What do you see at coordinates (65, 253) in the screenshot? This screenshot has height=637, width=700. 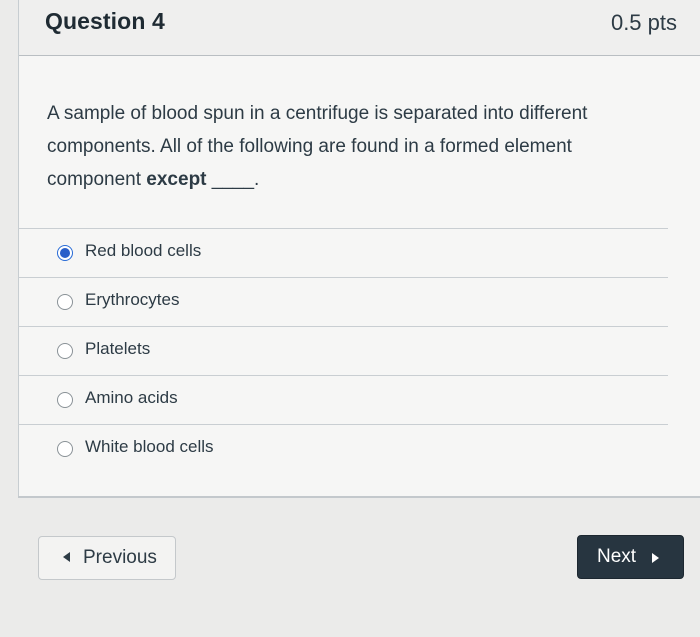 I see `radio-selected-icon` at bounding box center [65, 253].